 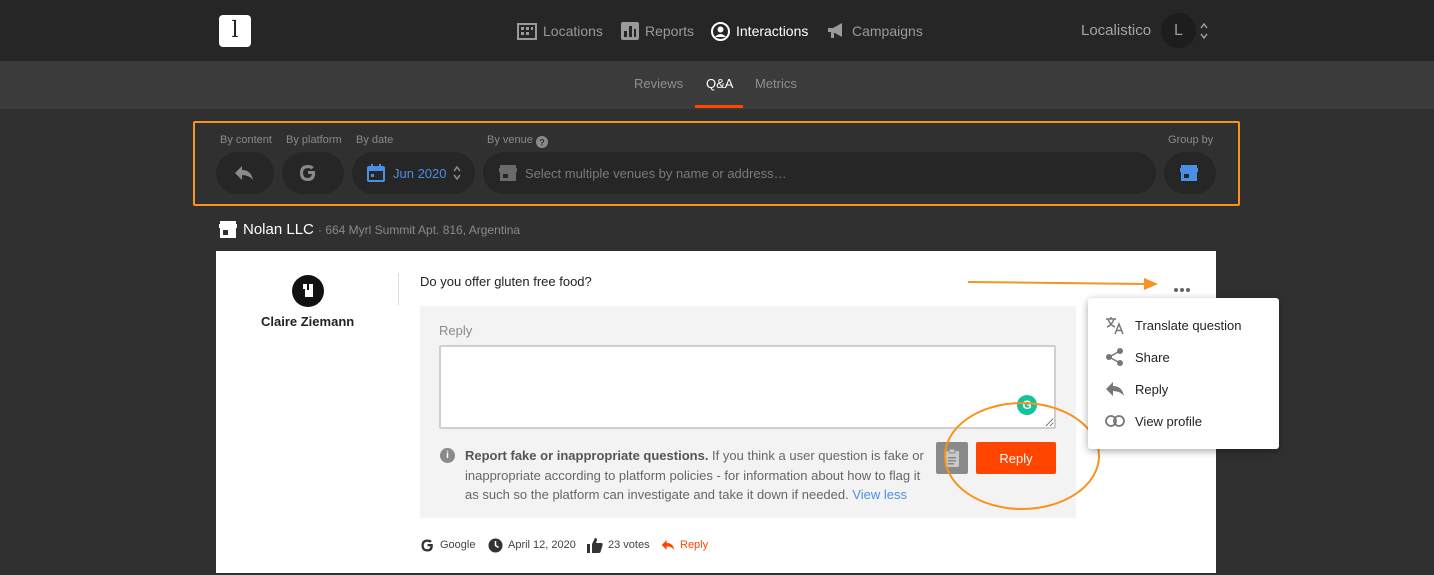 I want to click on group-by-button, so click(x=1190, y=173).